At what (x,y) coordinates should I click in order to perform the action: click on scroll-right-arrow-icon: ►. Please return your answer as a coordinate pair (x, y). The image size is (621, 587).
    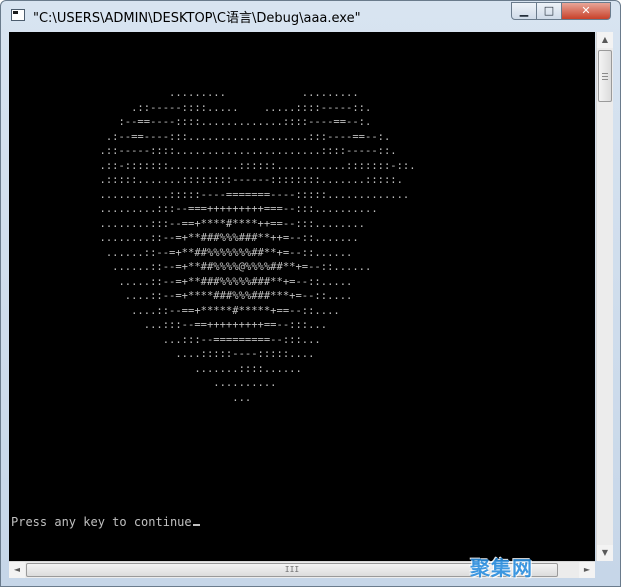
    Looking at the image, I should click on (587, 570).